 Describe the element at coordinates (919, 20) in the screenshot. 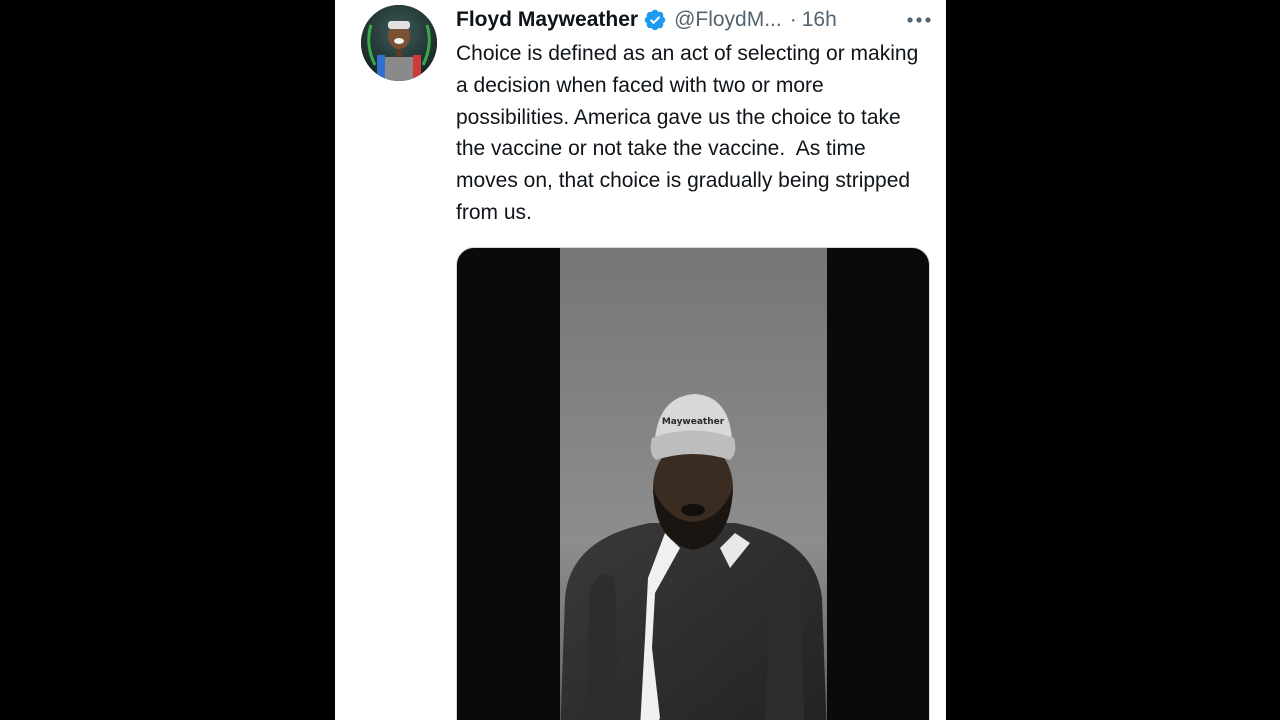

I see `more-options-icon` at that location.